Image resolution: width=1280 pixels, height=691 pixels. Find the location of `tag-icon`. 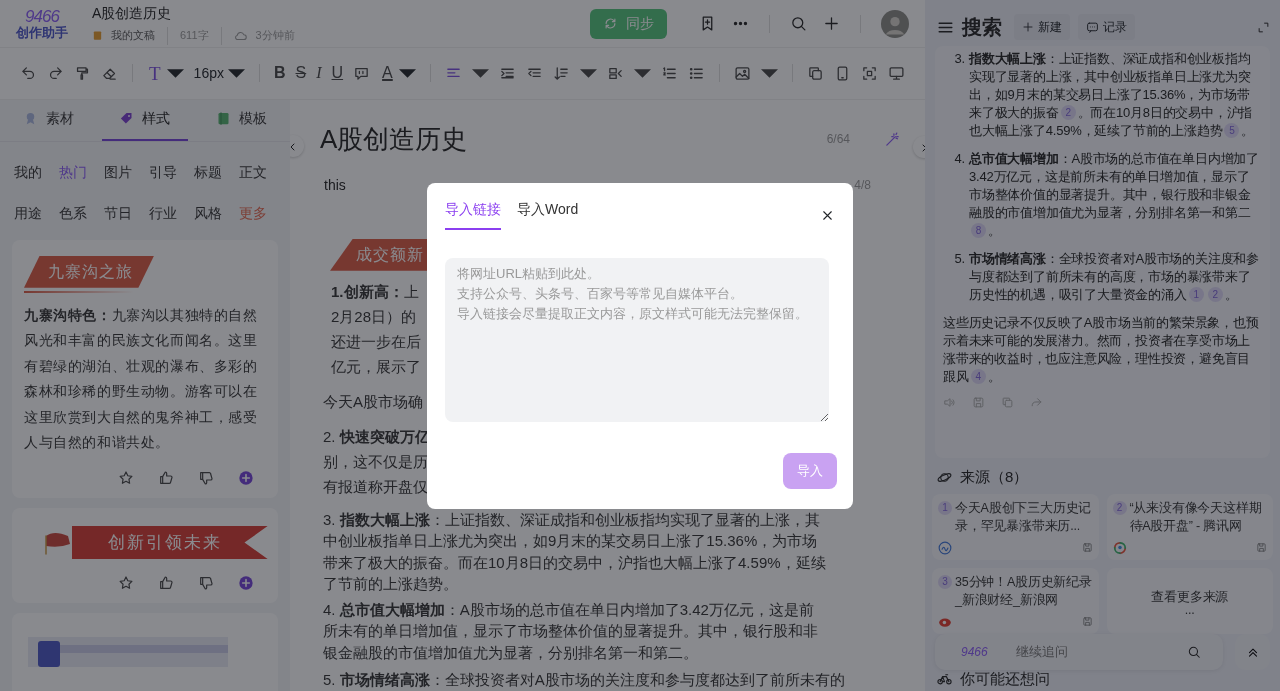

tag-icon is located at coordinates (127, 118).